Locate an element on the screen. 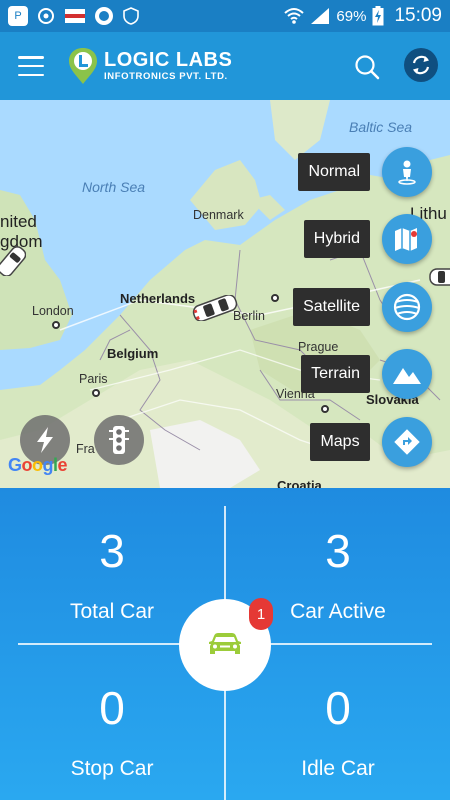 The image size is (450, 800). map-type-label: Hybrid is located at coordinates (336, 239).